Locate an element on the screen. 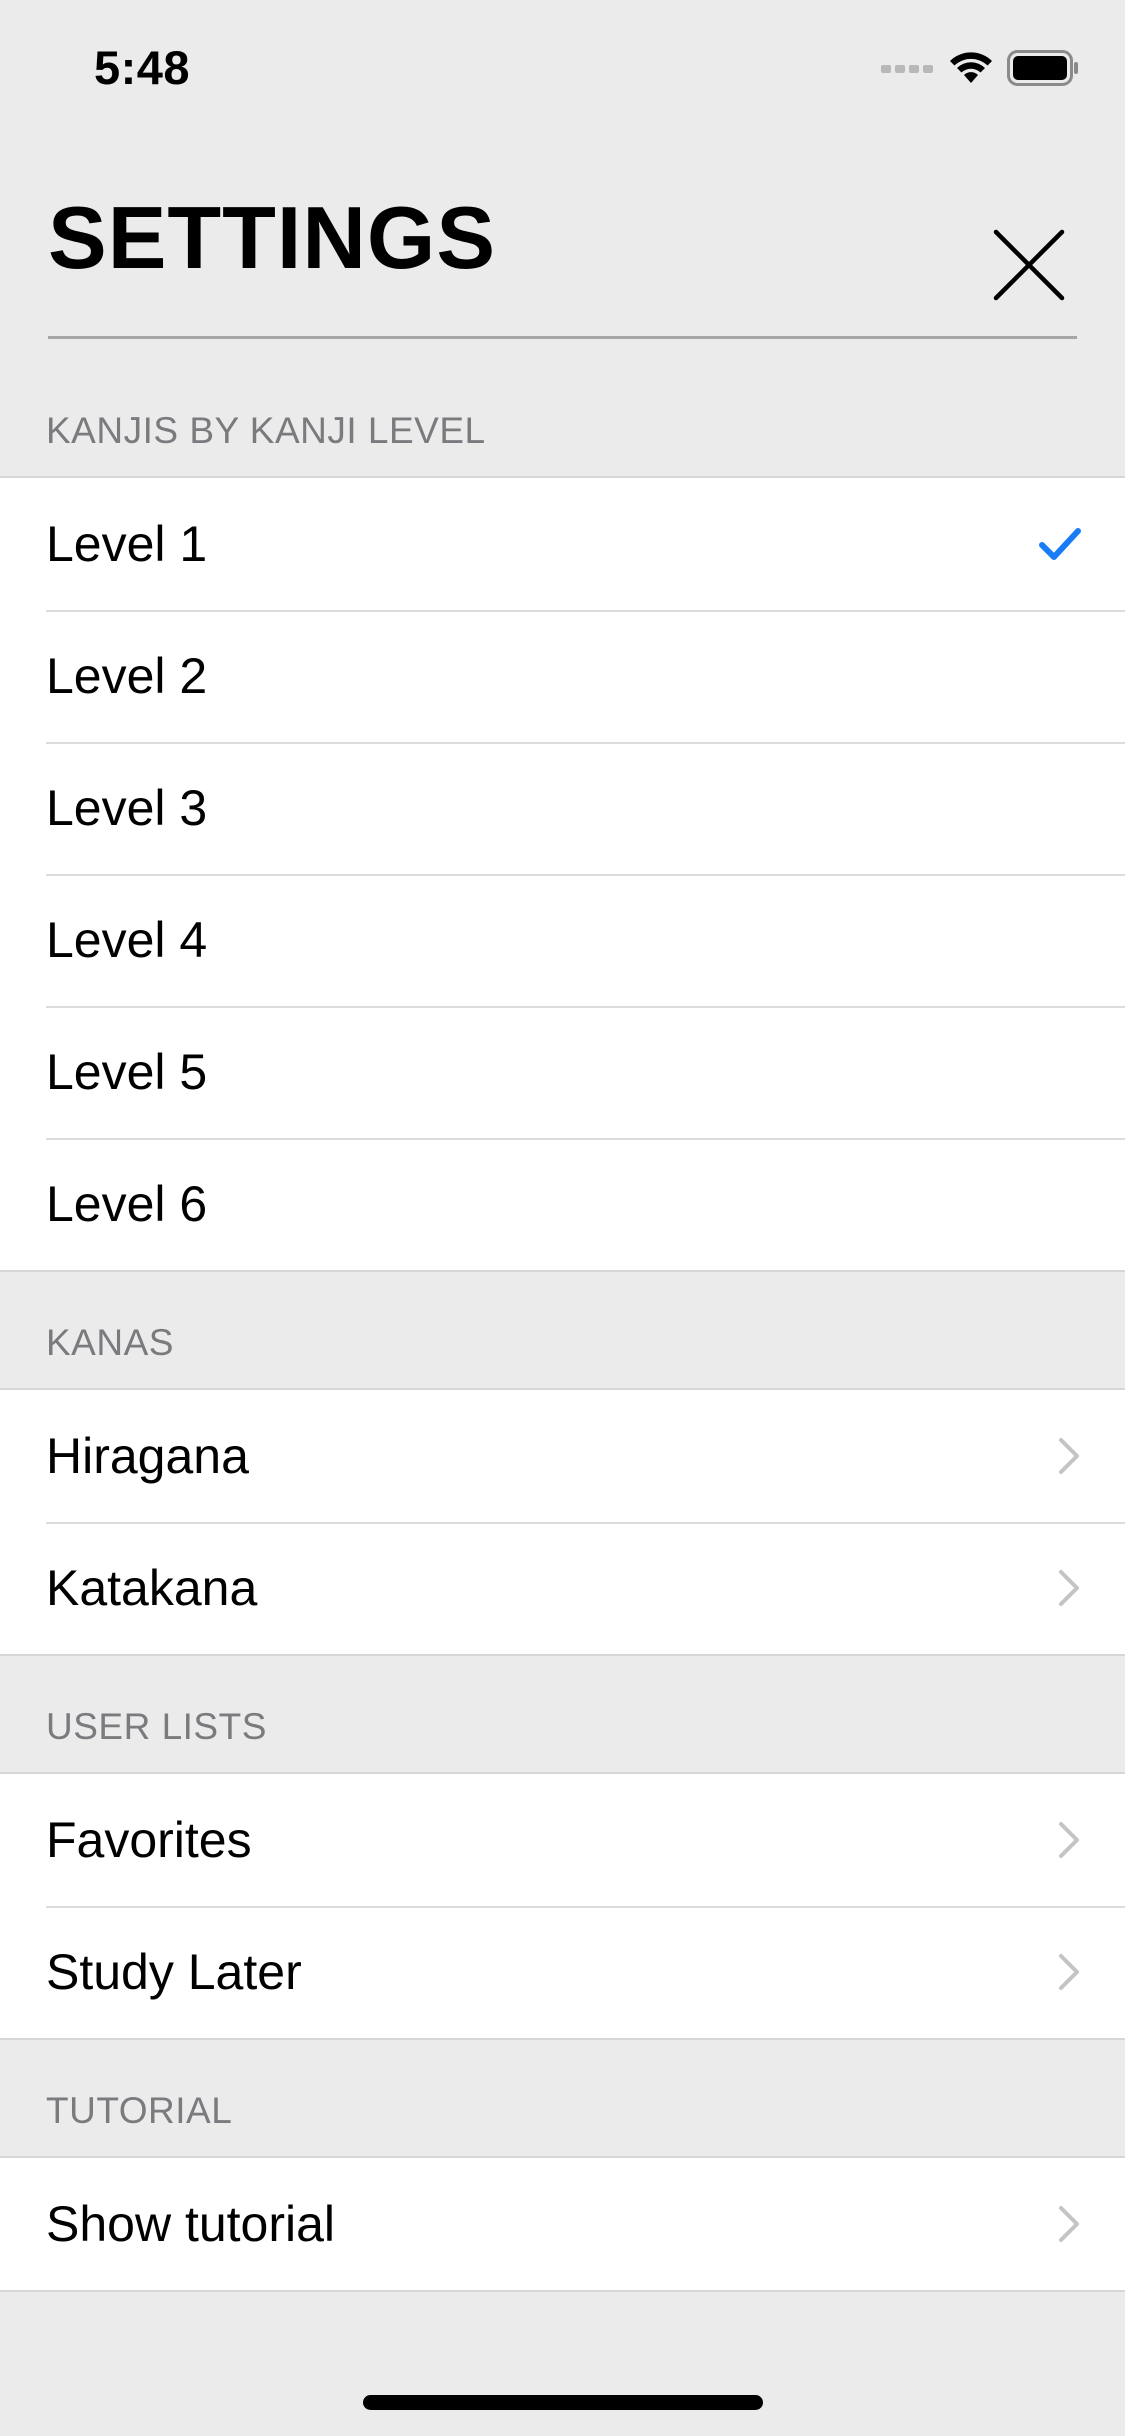  level-label: Level 5 is located at coordinates (127, 1072).